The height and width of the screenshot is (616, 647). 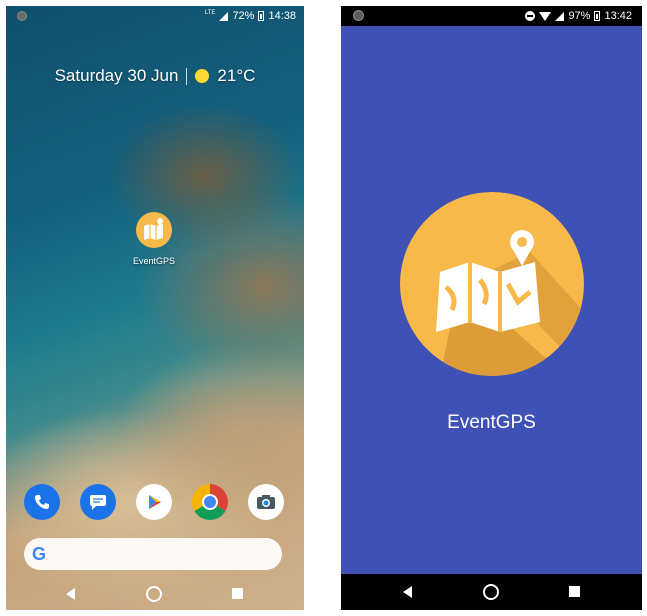 What do you see at coordinates (530, 16) in the screenshot?
I see `do-not-disturb-icon` at bounding box center [530, 16].